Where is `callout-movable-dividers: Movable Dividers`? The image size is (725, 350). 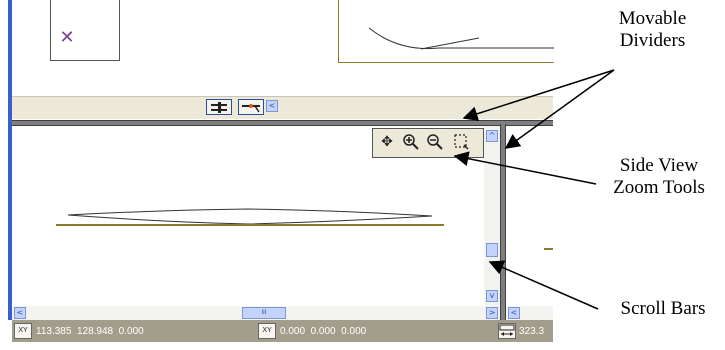 callout-movable-dividers: Movable Dividers is located at coordinates (652, 29).